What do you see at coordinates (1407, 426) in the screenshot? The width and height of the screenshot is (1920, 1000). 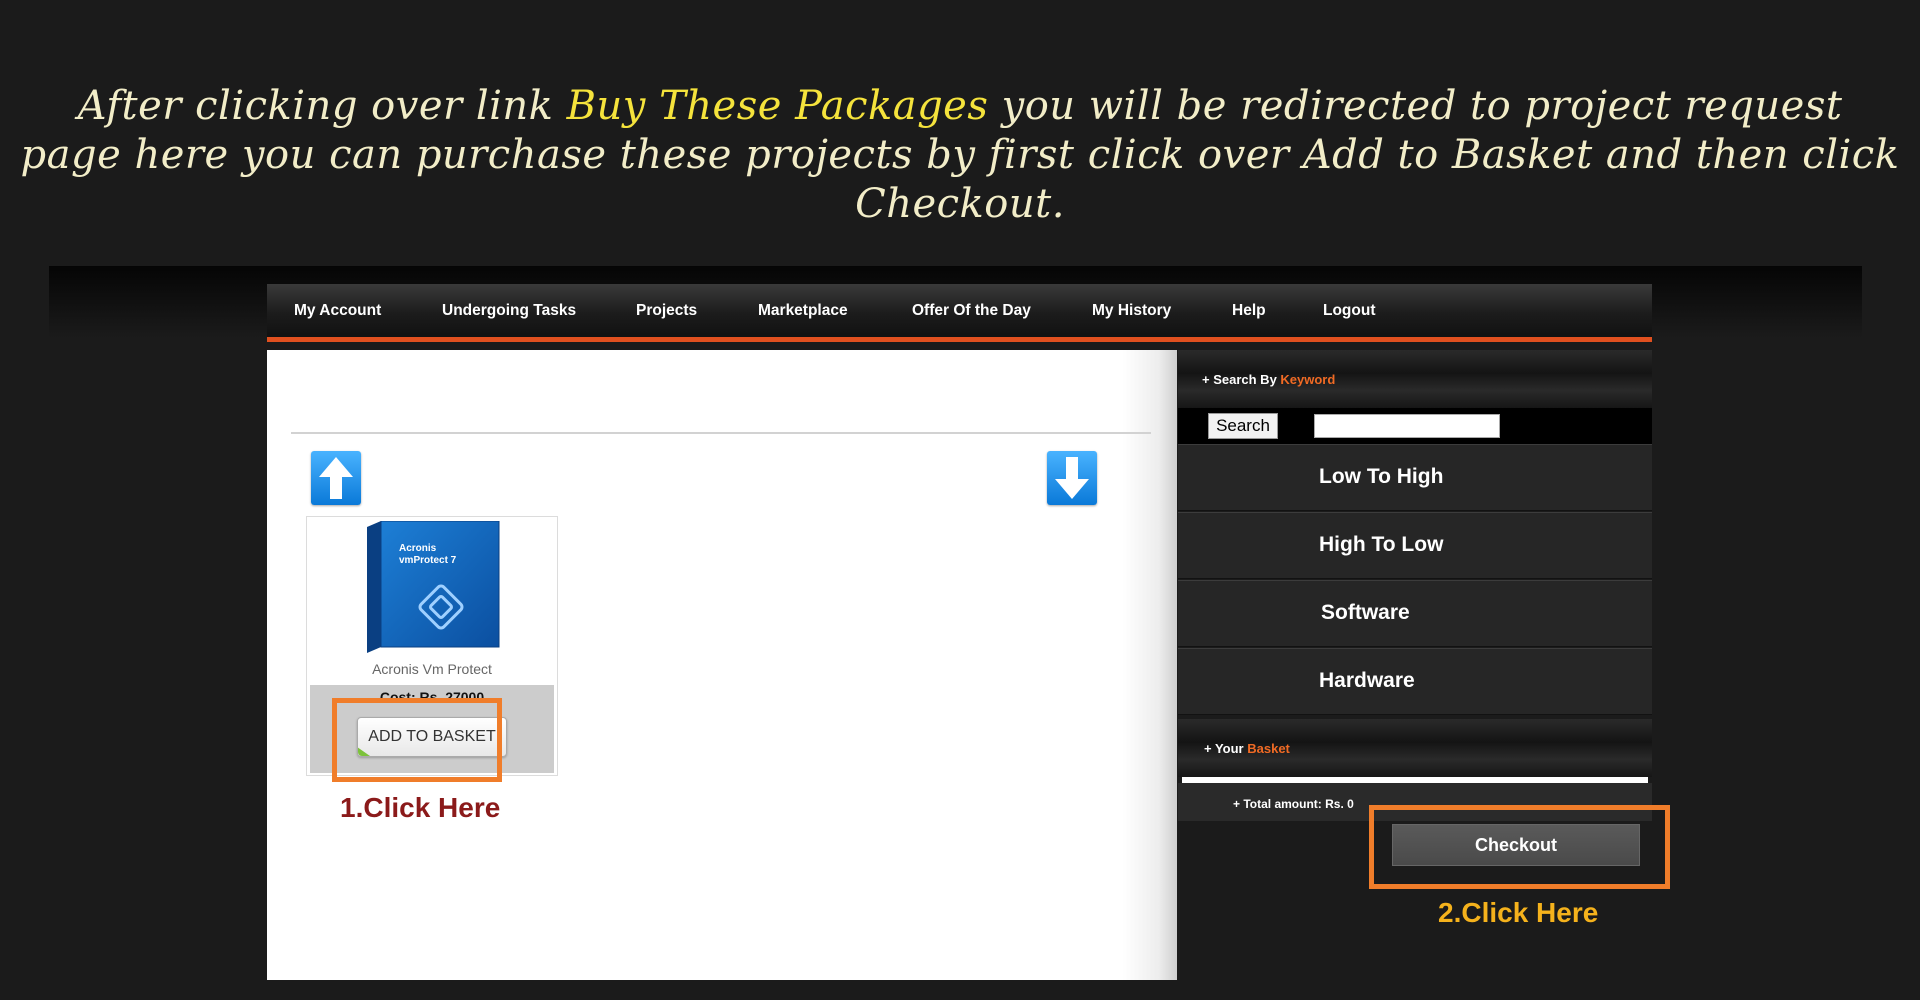 I see `search-input` at bounding box center [1407, 426].